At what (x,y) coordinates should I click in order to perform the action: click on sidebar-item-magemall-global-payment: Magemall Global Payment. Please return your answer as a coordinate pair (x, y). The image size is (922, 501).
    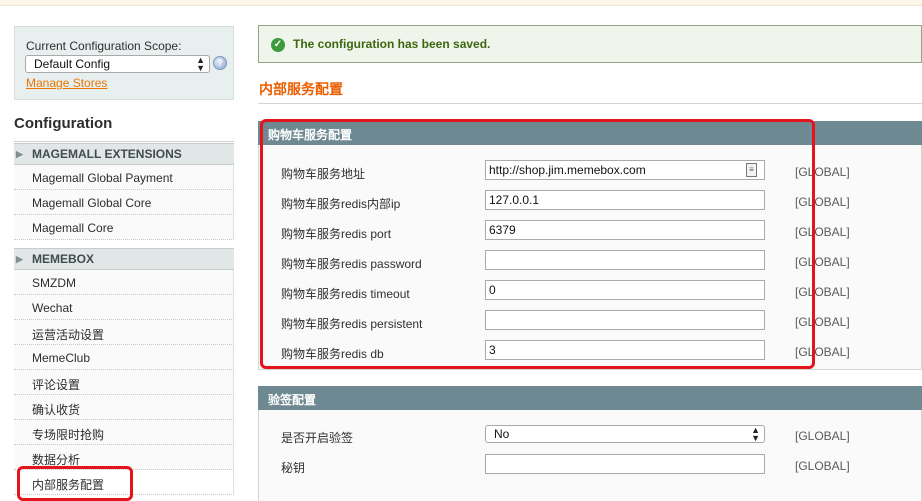
    Looking at the image, I should click on (124, 177).